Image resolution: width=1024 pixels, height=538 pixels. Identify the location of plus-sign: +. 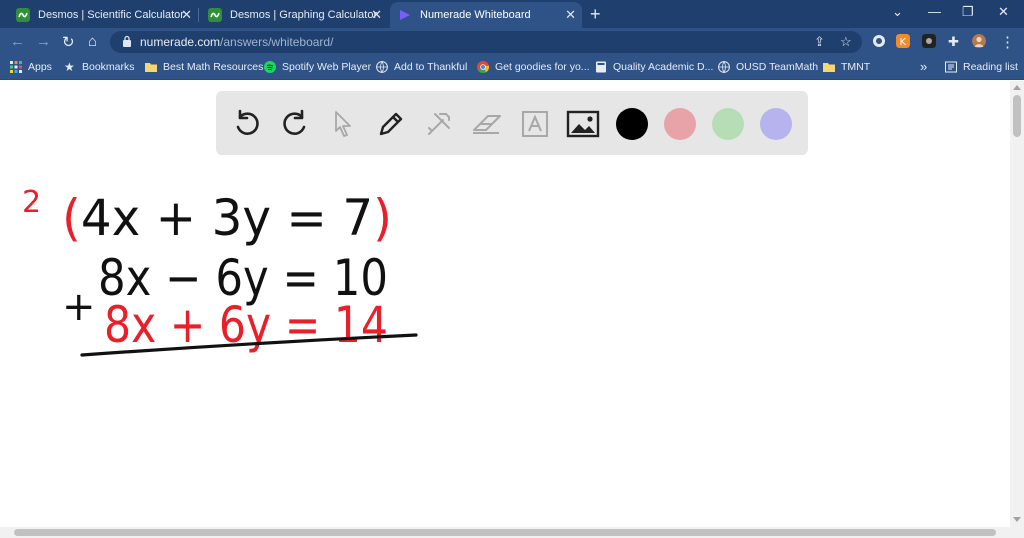
(79, 307).